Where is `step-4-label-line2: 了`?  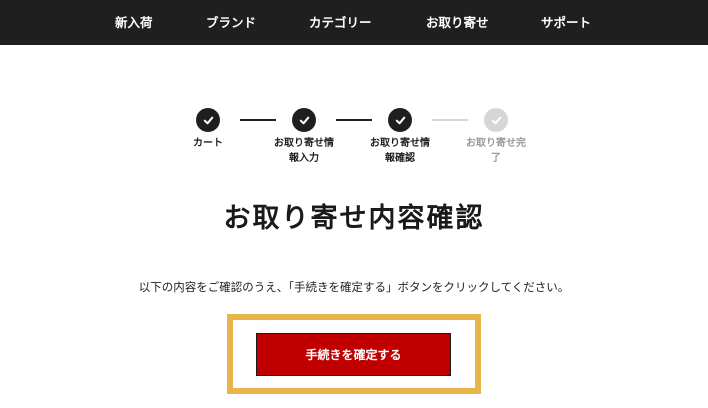 step-4-label-line2: 了 is located at coordinates (496, 158).